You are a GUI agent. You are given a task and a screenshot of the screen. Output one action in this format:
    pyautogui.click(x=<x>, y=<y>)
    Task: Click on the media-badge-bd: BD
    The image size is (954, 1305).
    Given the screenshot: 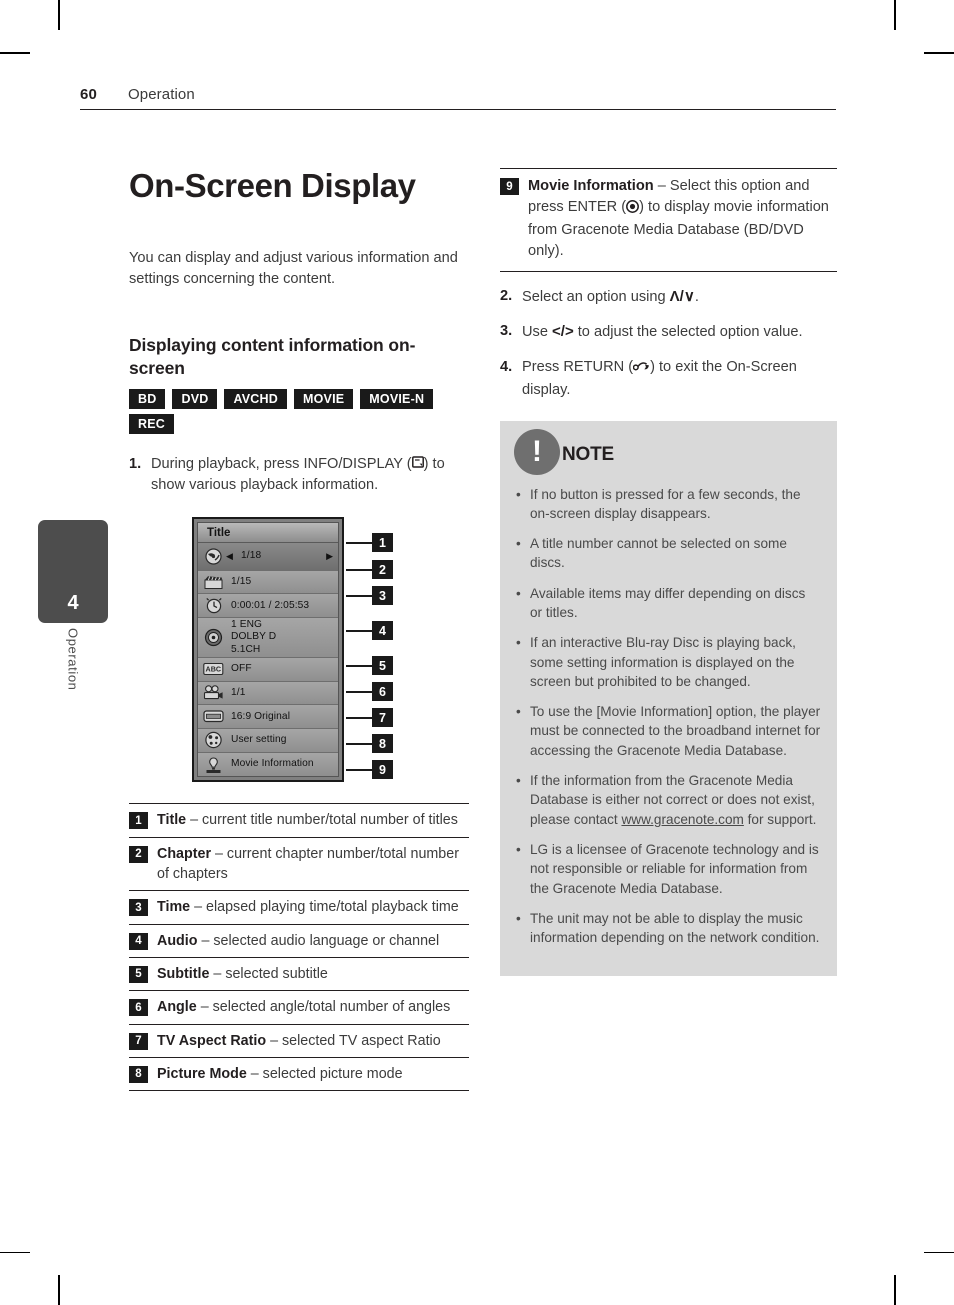 What is the action you would take?
    pyautogui.click(x=147, y=398)
    